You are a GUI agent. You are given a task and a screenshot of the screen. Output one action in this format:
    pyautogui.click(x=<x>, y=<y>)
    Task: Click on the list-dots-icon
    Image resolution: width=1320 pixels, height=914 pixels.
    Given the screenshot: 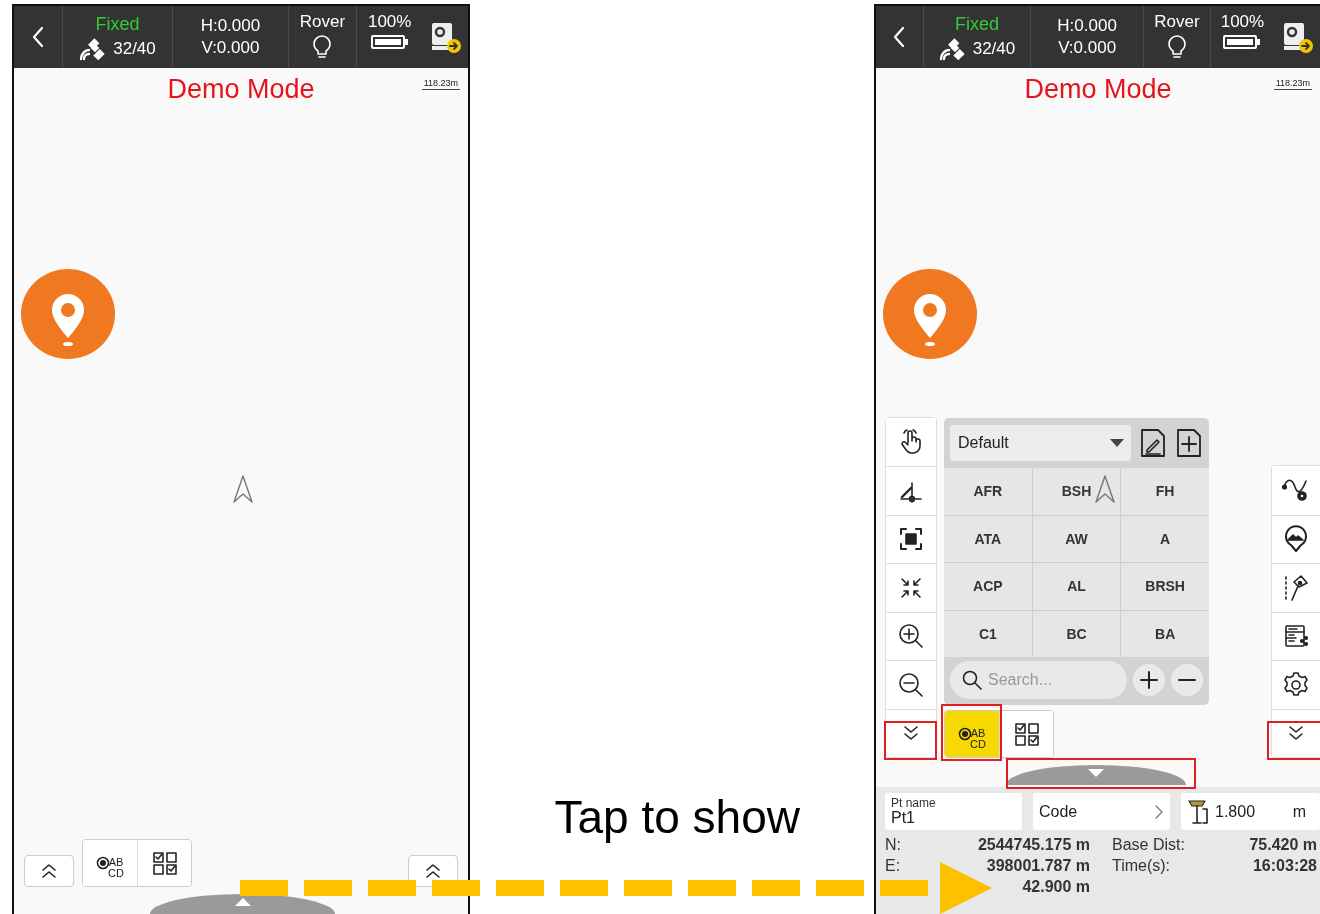 What is the action you would take?
    pyautogui.click(x=1296, y=636)
    